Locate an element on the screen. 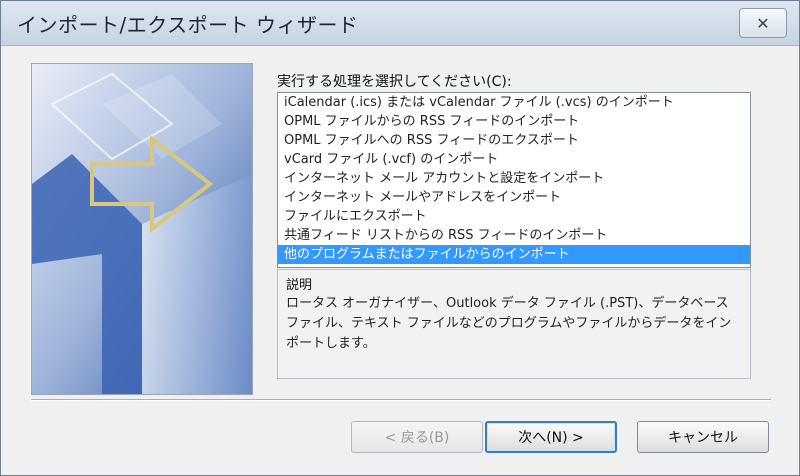  next-button: 次へ(N) > is located at coordinates (551, 437).